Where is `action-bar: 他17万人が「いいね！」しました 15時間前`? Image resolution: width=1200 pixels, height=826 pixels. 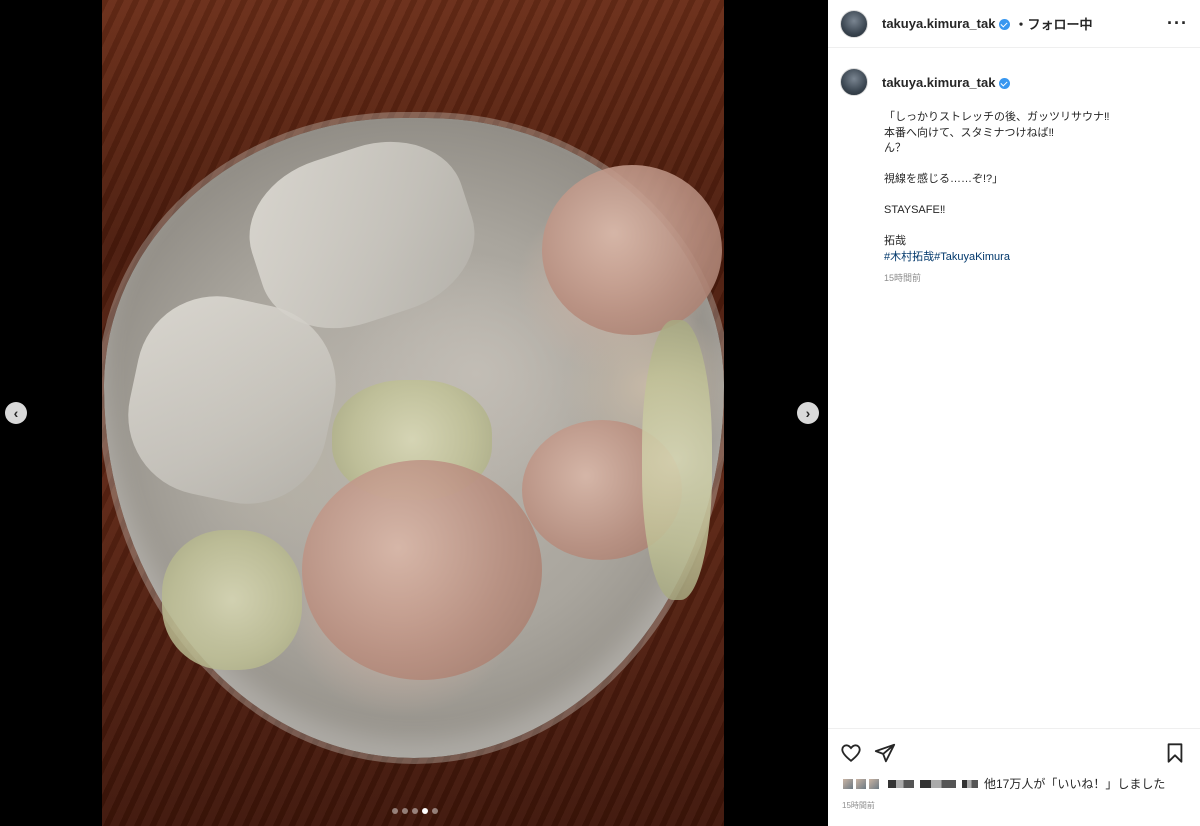 action-bar: 他17万人が「いいね！」しました 15時間前 is located at coordinates (1014, 777).